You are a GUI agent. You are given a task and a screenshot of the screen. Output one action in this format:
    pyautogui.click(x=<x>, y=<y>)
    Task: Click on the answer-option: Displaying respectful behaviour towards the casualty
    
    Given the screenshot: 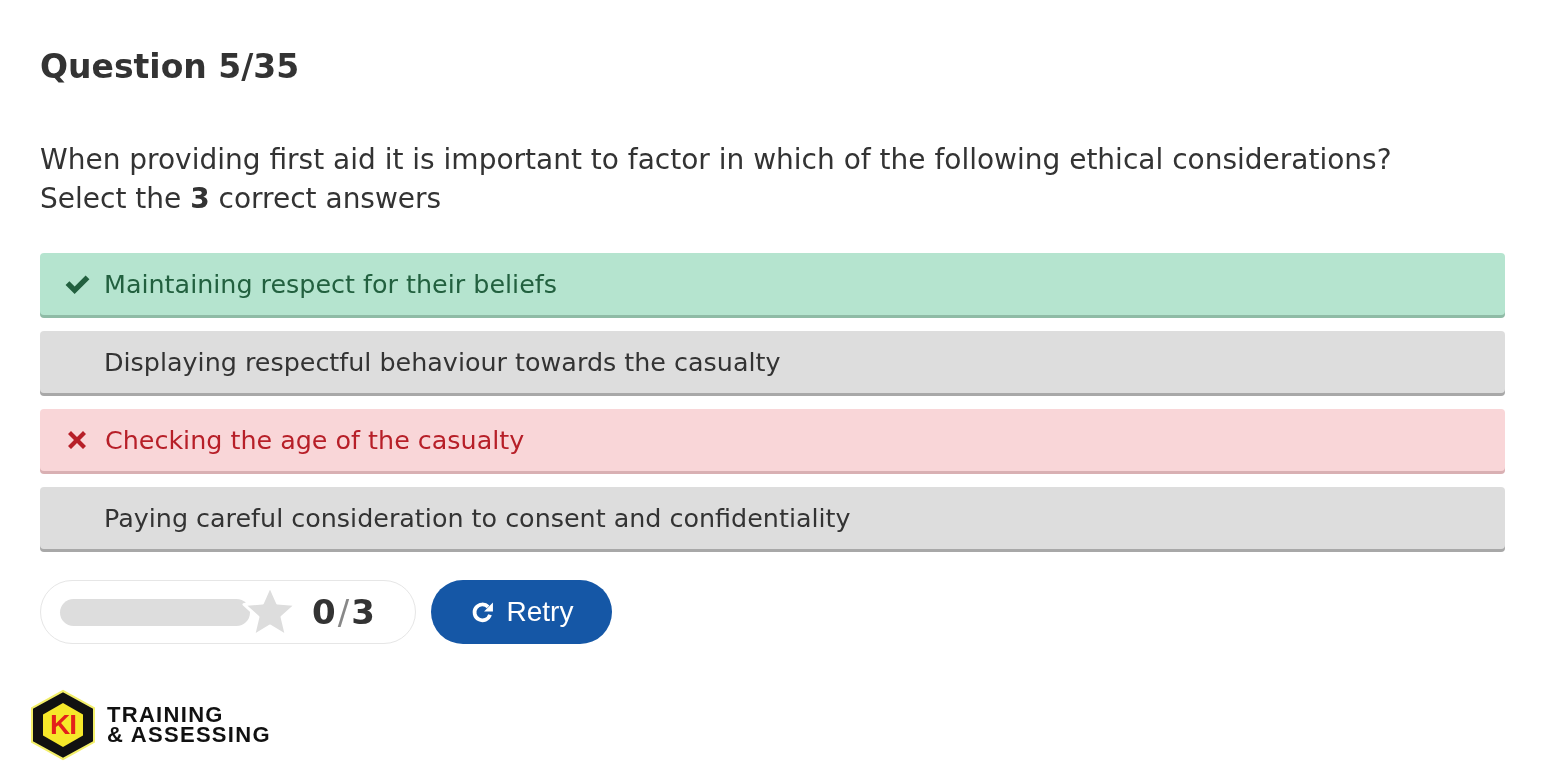 What is the action you would take?
    pyautogui.click(x=772, y=362)
    